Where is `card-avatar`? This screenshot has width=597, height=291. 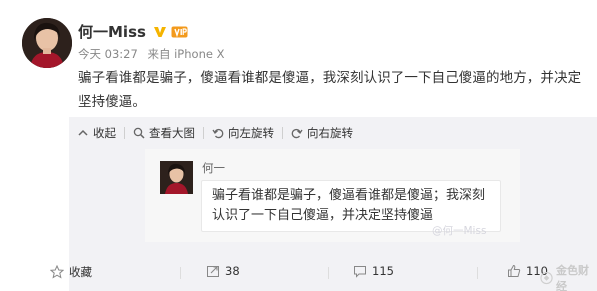 card-avatar is located at coordinates (176, 177).